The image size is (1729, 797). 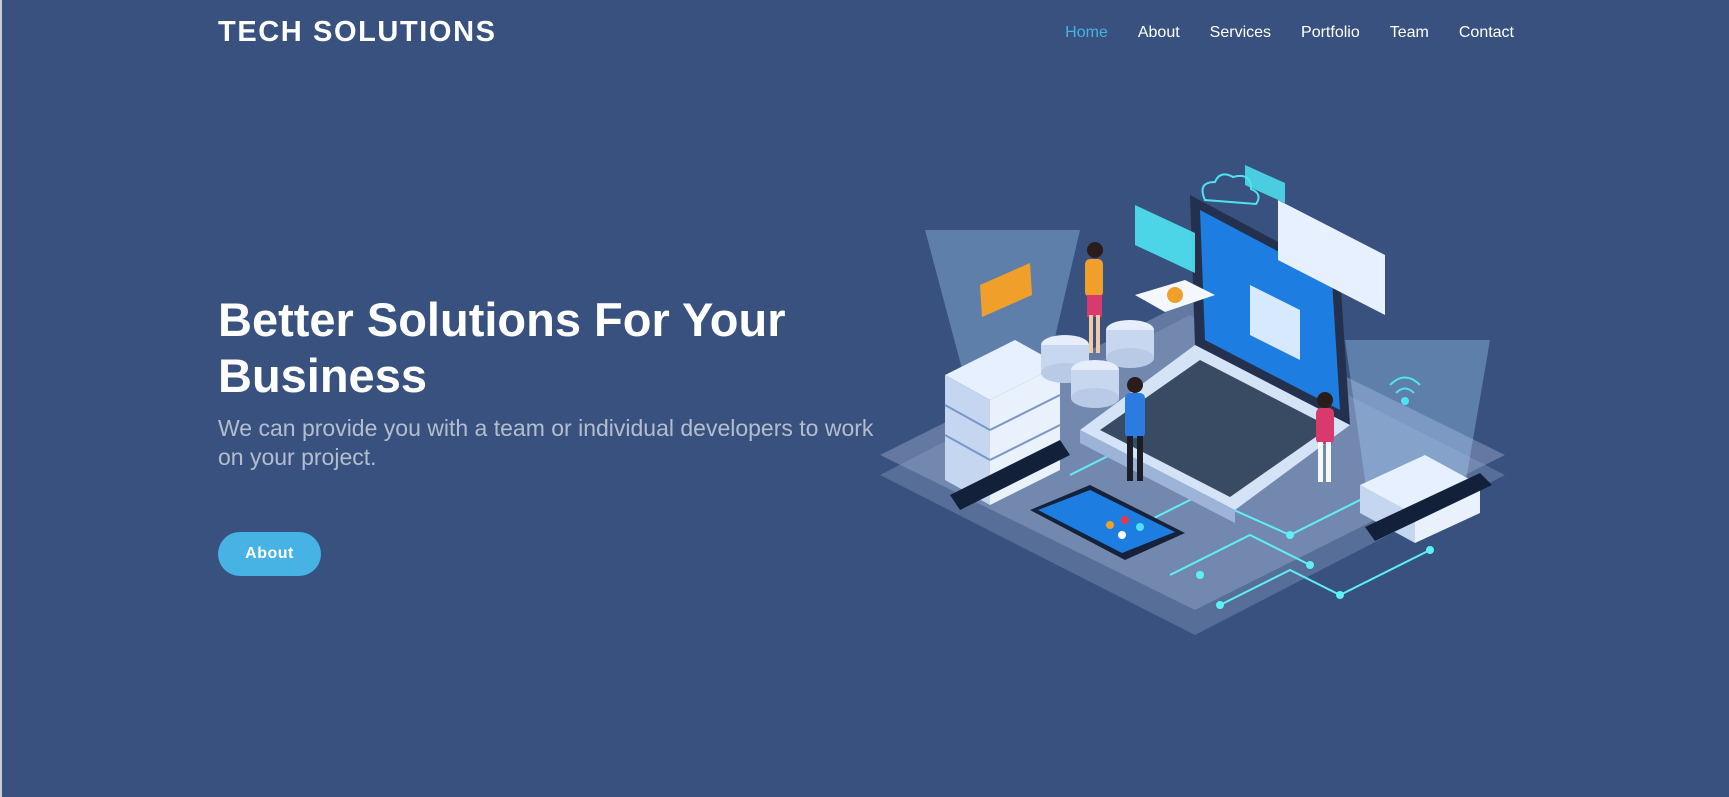 I want to click on nav-portfolio: Portfolio, so click(x=1330, y=33).